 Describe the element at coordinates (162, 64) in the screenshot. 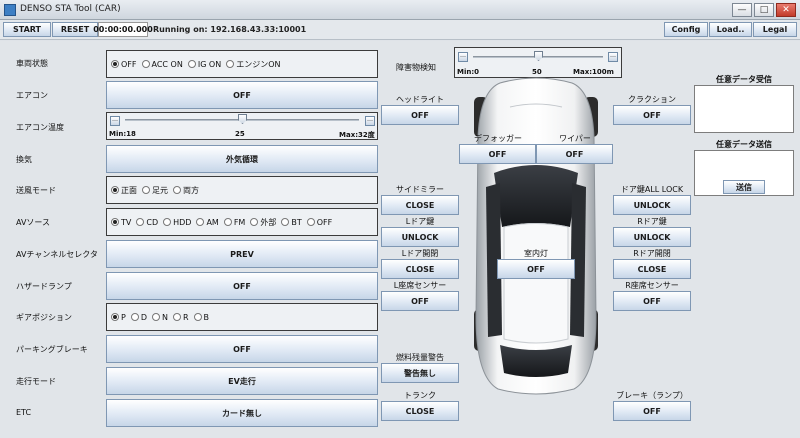

I see `radio-vehicle-acc: ACC ON` at that location.